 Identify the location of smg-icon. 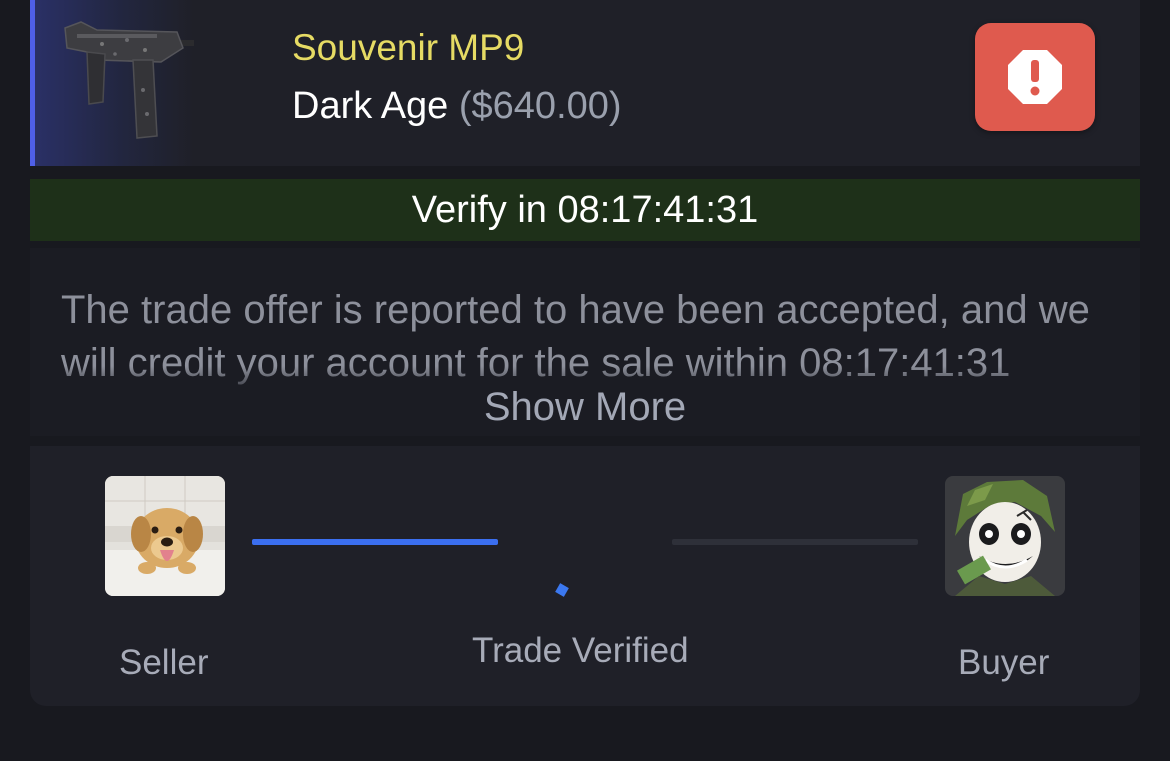
(129, 80).